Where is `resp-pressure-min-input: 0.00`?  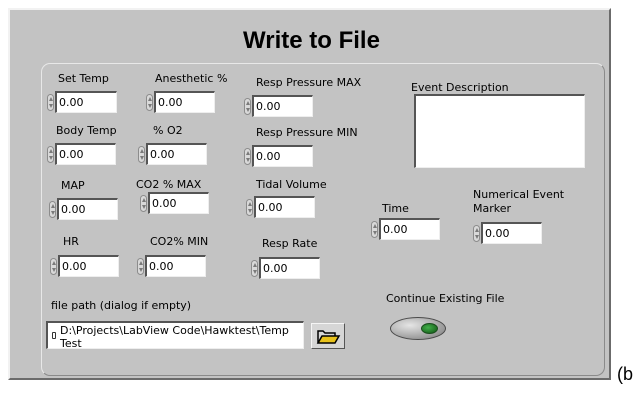 resp-pressure-min-input: 0.00 is located at coordinates (282, 156).